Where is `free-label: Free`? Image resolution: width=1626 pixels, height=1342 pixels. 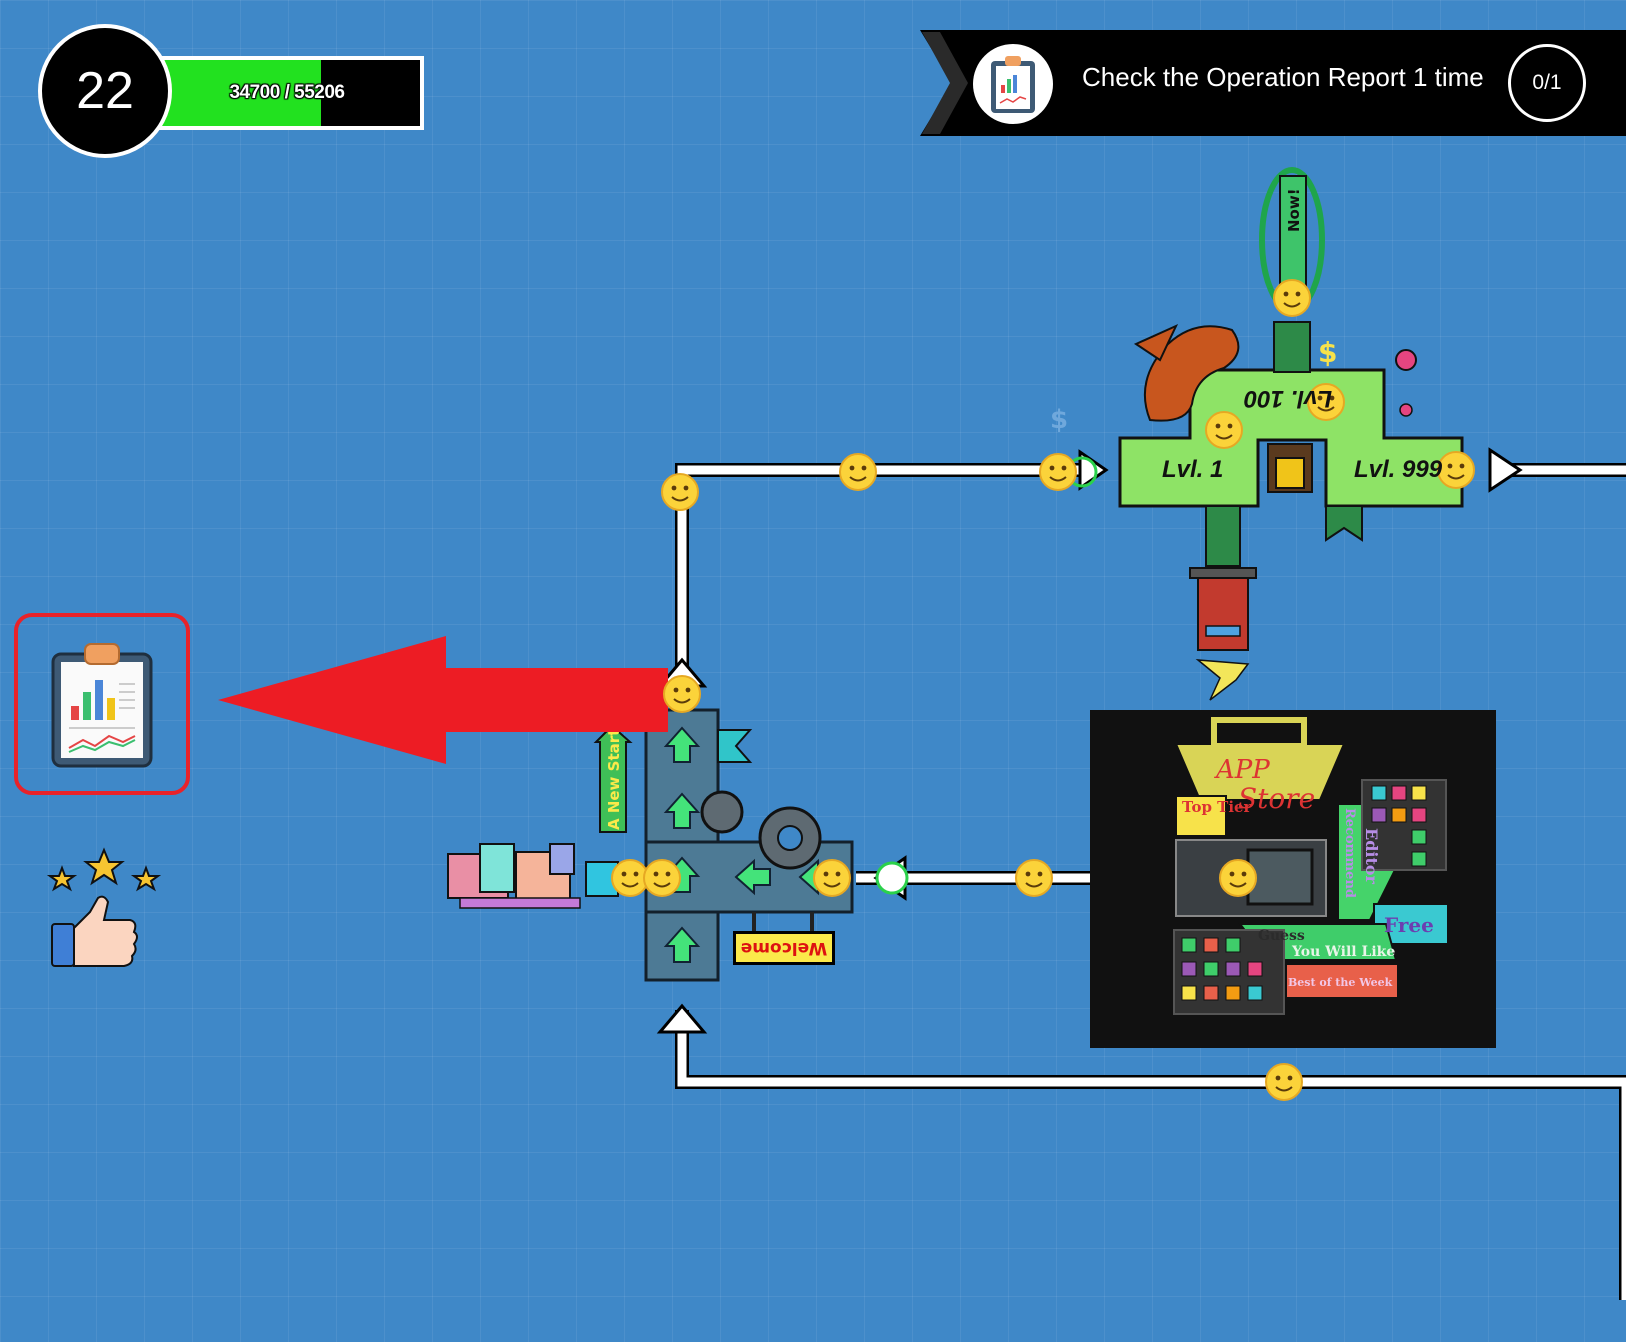 free-label: Free is located at coordinates (1409, 925).